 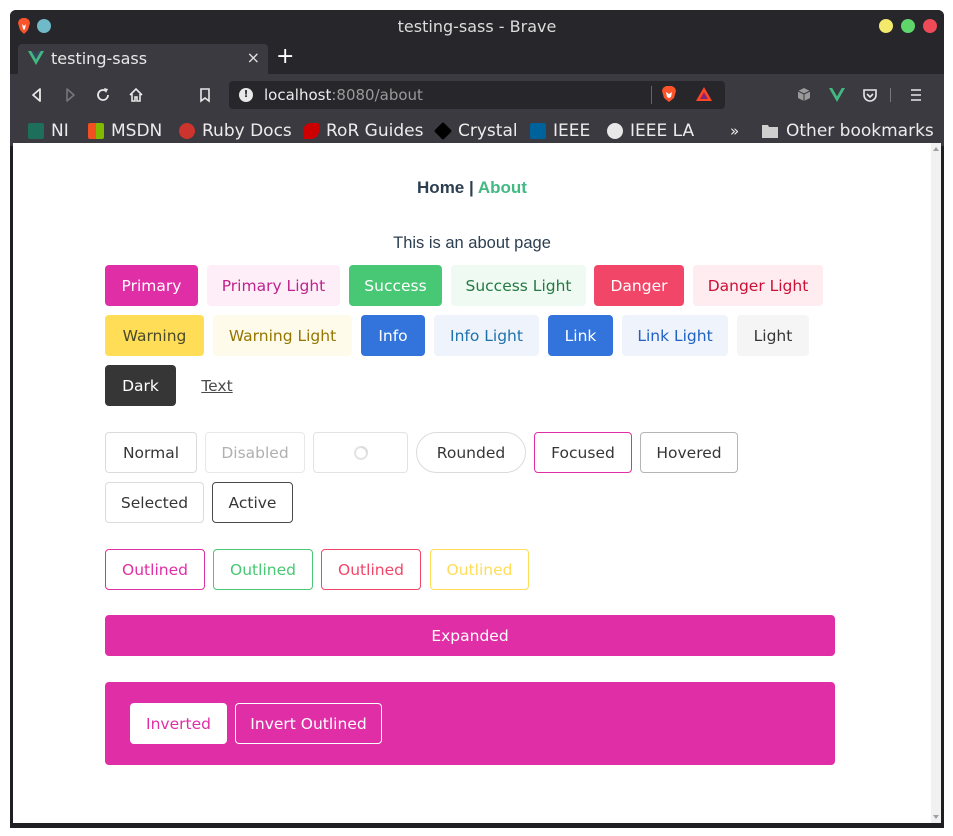 What do you see at coordinates (37, 95) in the screenshot?
I see `back-icon` at bounding box center [37, 95].